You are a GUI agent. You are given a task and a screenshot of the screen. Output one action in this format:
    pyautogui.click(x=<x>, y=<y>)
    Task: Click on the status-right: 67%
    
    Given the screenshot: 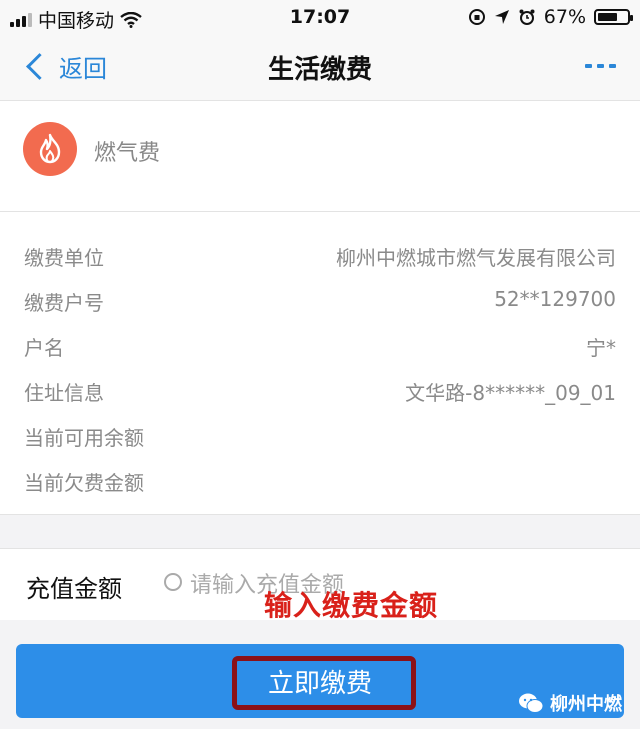 What is the action you would take?
    pyautogui.click(x=550, y=17)
    